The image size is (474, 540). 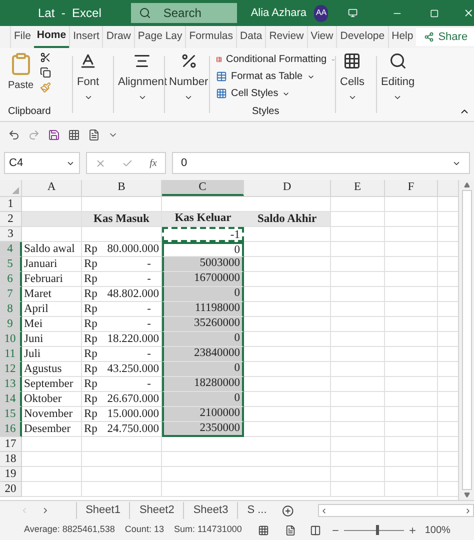 What do you see at coordinates (315, 530) in the screenshot?
I see `page-break-icon` at bounding box center [315, 530].